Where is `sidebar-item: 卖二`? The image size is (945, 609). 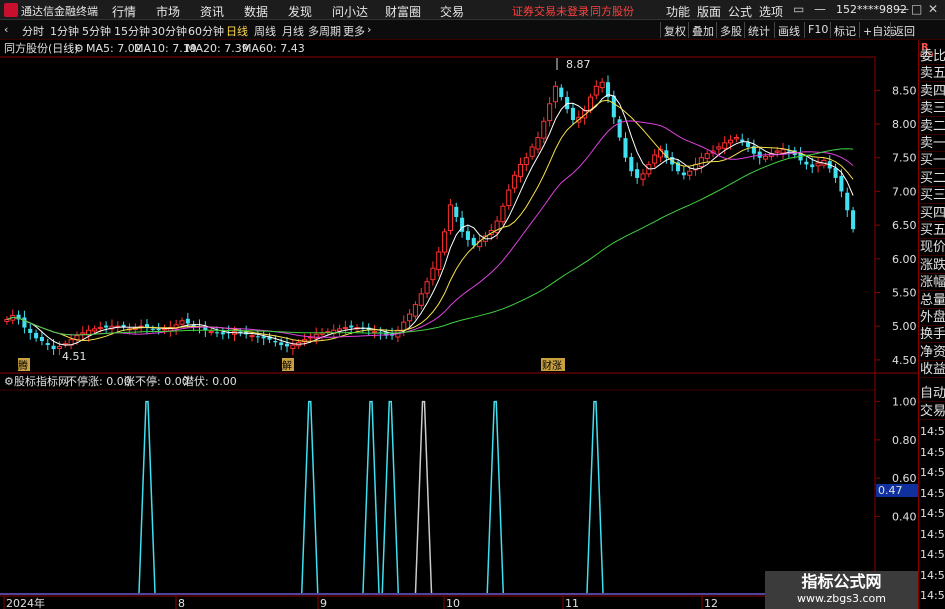
sidebar-item: 卖二 is located at coordinates (932, 126).